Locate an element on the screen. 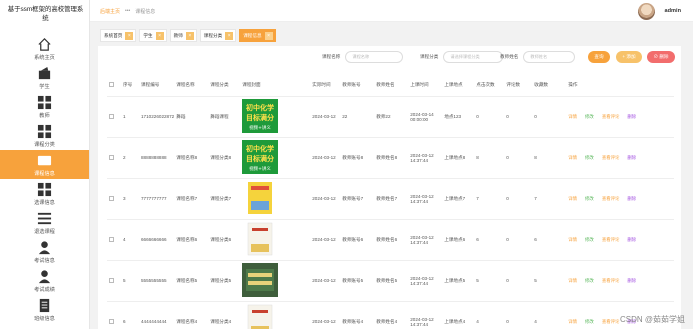 The width and height of the screenshot is (693, 329). column-header: 课程封面 is located at coordinates (275, 85).